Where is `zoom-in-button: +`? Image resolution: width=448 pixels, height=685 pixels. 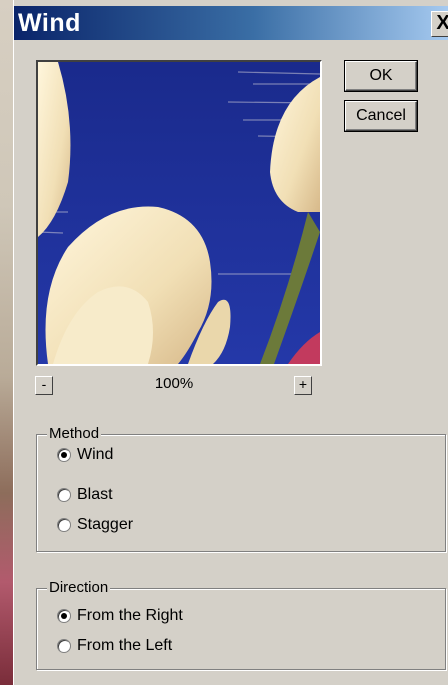
zoom-in-button: + is located at coordinates (303, 385).